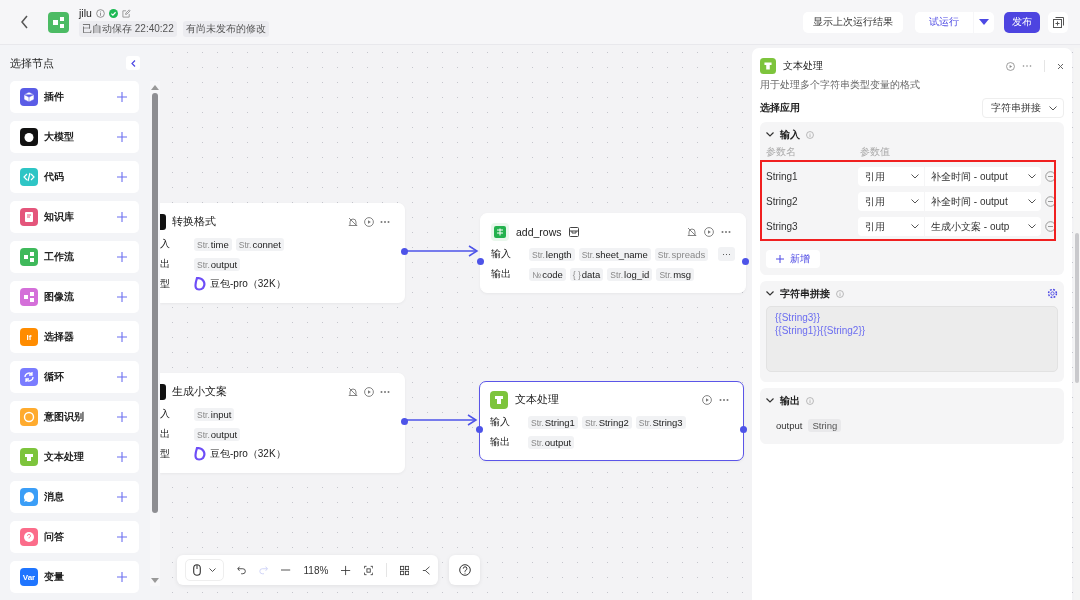  I want to click on info-icon, so click(100, 13).